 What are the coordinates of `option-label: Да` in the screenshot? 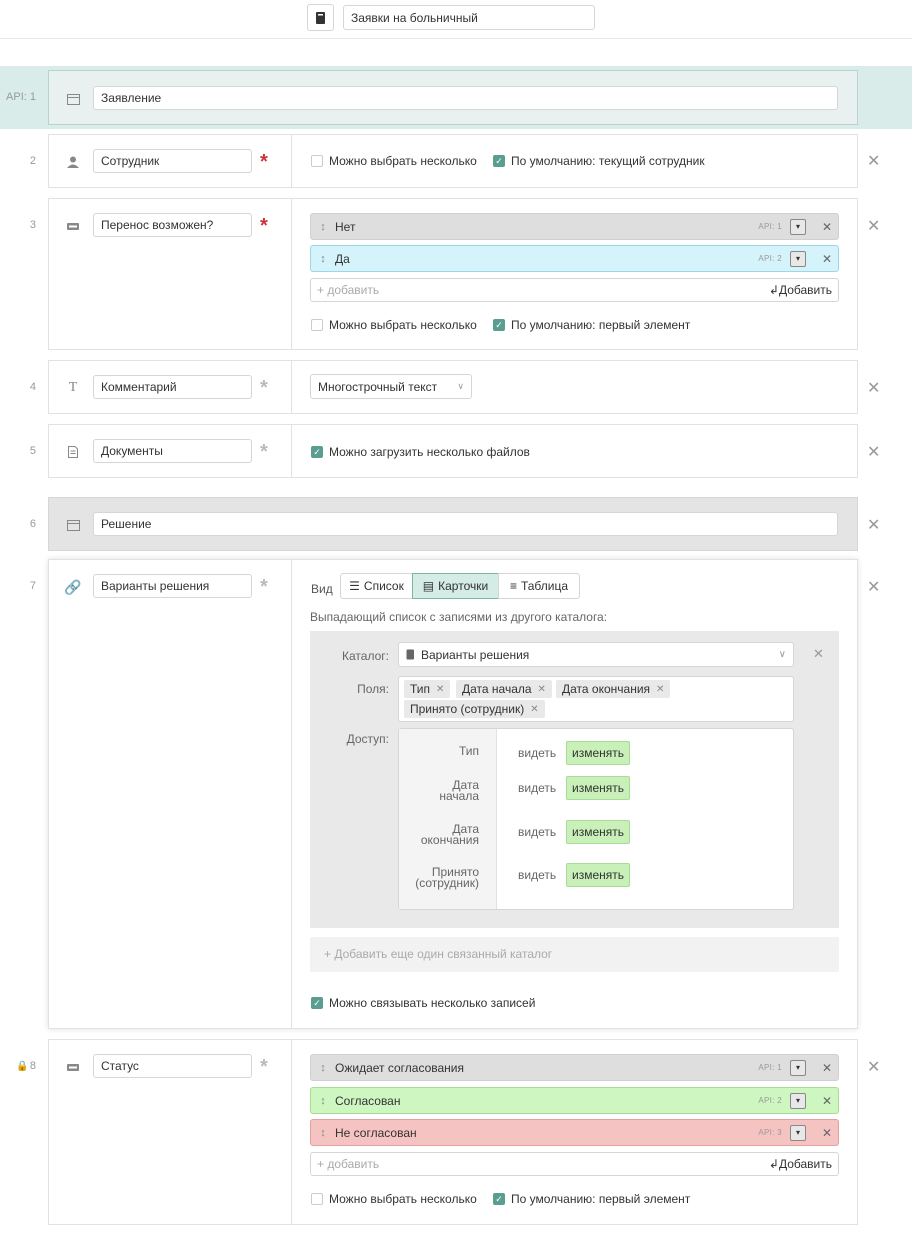 It's located at (342, 258).